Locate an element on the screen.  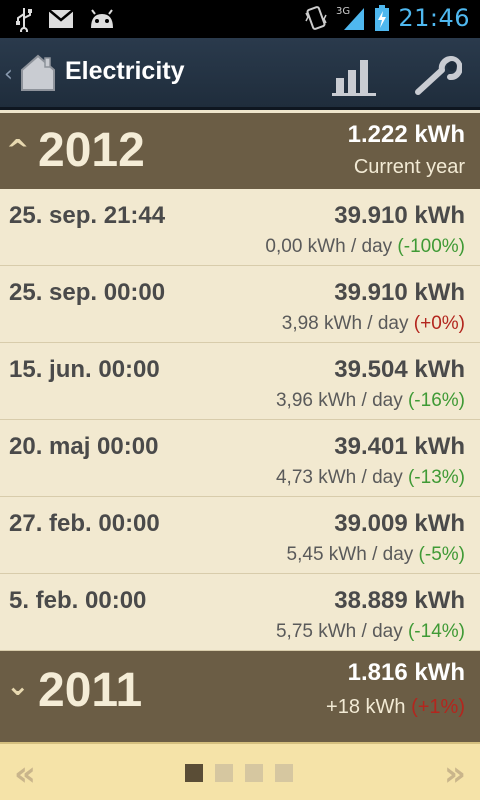
gmail-icon is located at coordinates (61, 18).